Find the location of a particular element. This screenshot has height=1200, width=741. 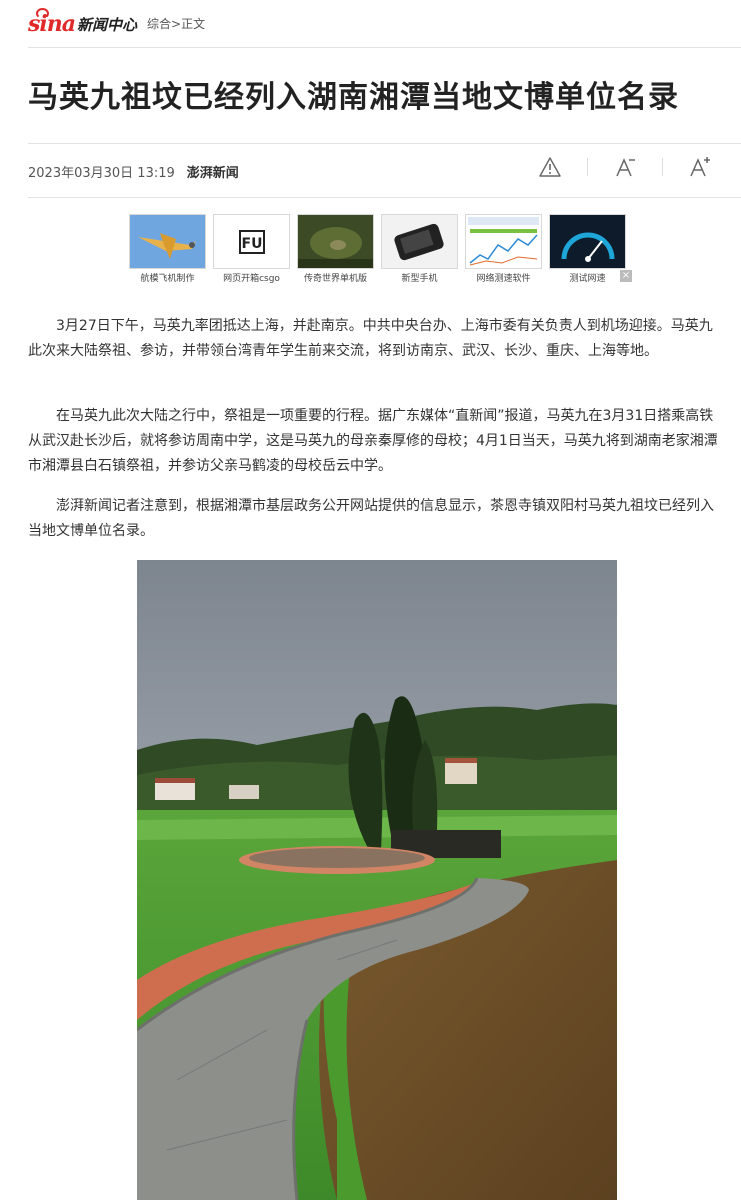

site-header: sina 新闻中心 综合>正文 is located at coordinates (116, 24).